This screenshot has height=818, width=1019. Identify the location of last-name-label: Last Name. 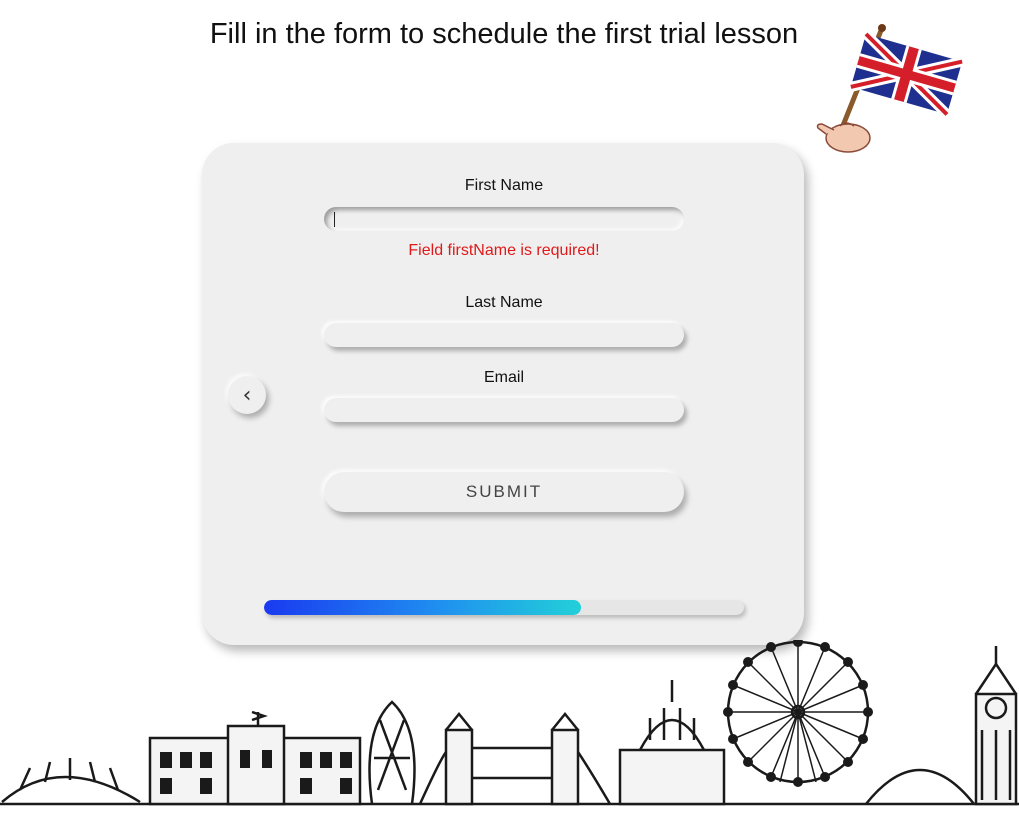
(504, 302).